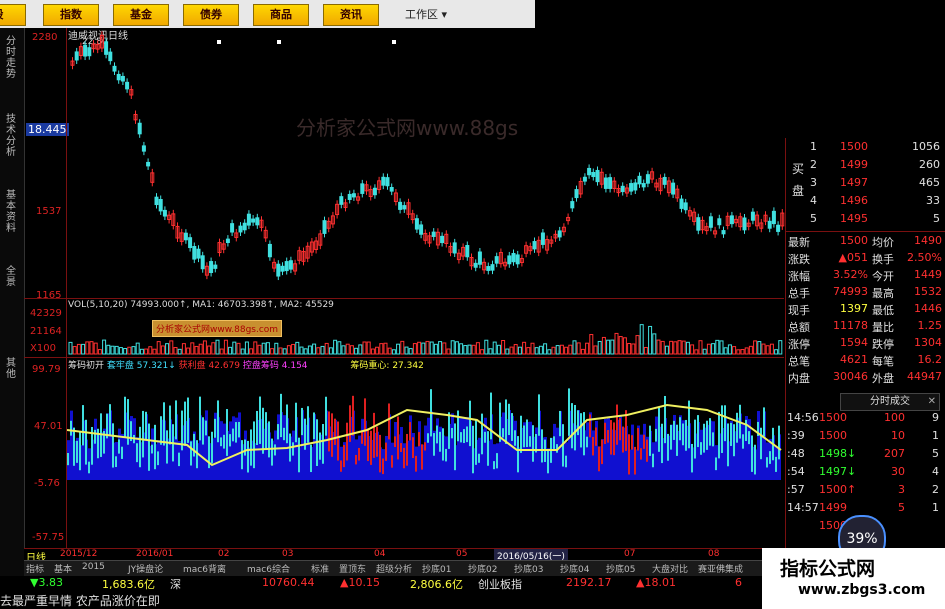 The height and width of the screenshot is (609, 945). What do you see at coordinates (35, 568) in the screenshot?
I see `indicator-tab: 指标` at bounding box center [35, 568].